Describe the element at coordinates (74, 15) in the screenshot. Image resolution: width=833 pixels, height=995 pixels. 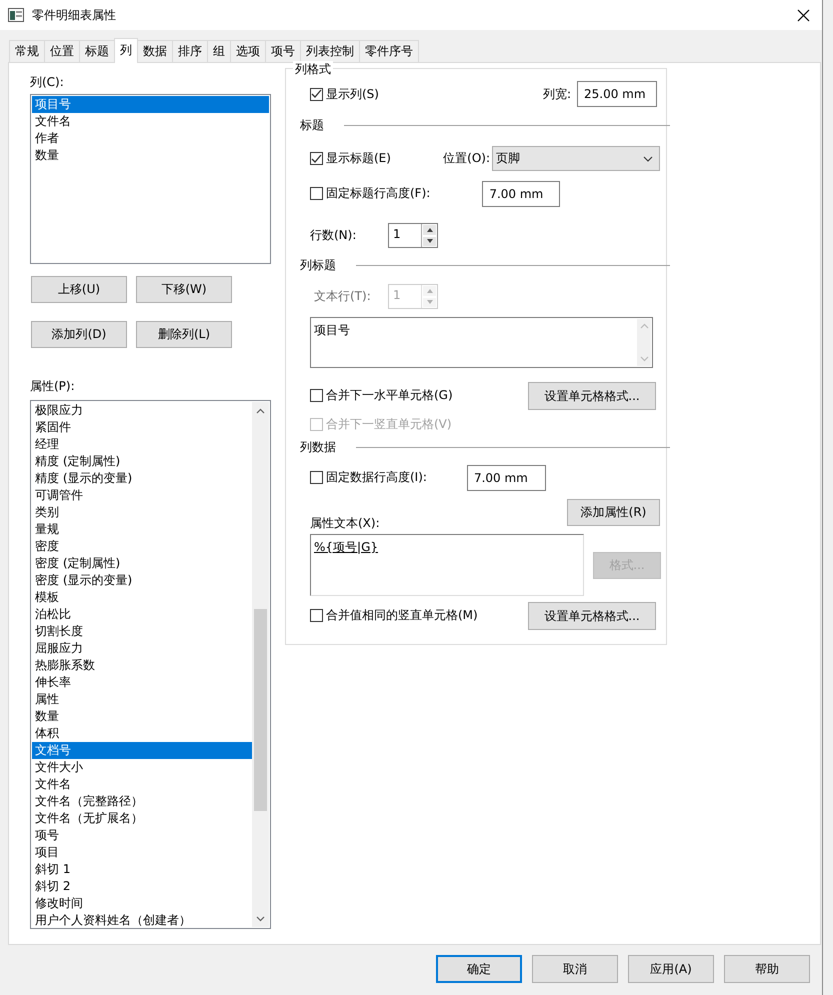
I see `window-title: 零件明细表属性` at that location.